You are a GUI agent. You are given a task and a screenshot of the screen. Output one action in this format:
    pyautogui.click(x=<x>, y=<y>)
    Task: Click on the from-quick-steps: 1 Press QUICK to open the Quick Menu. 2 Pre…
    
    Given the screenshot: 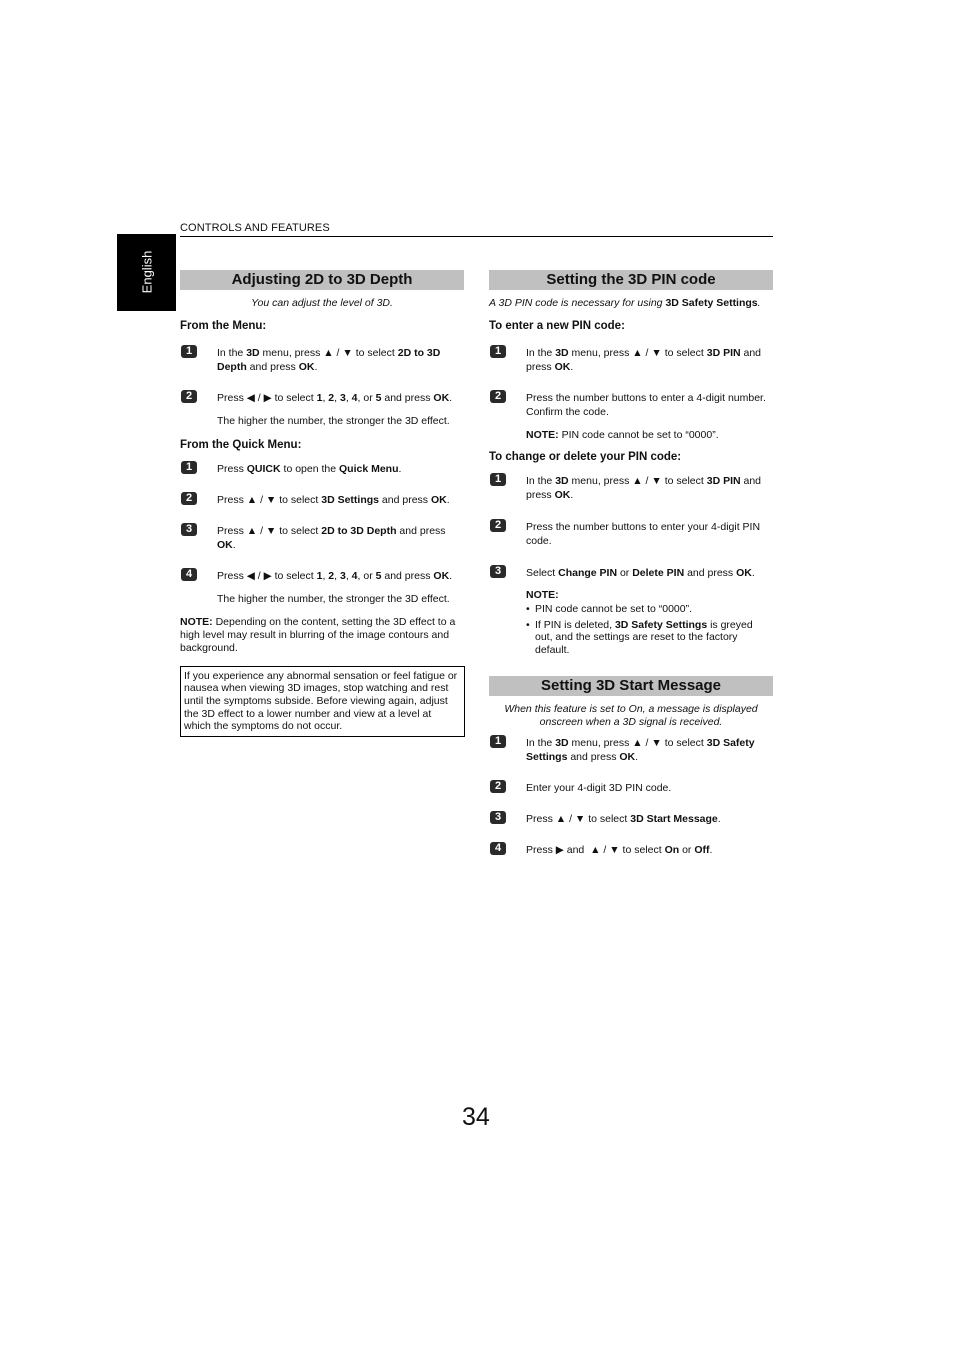 What is the action you would take?
    pyautogui.click(x=322, y=521)
    